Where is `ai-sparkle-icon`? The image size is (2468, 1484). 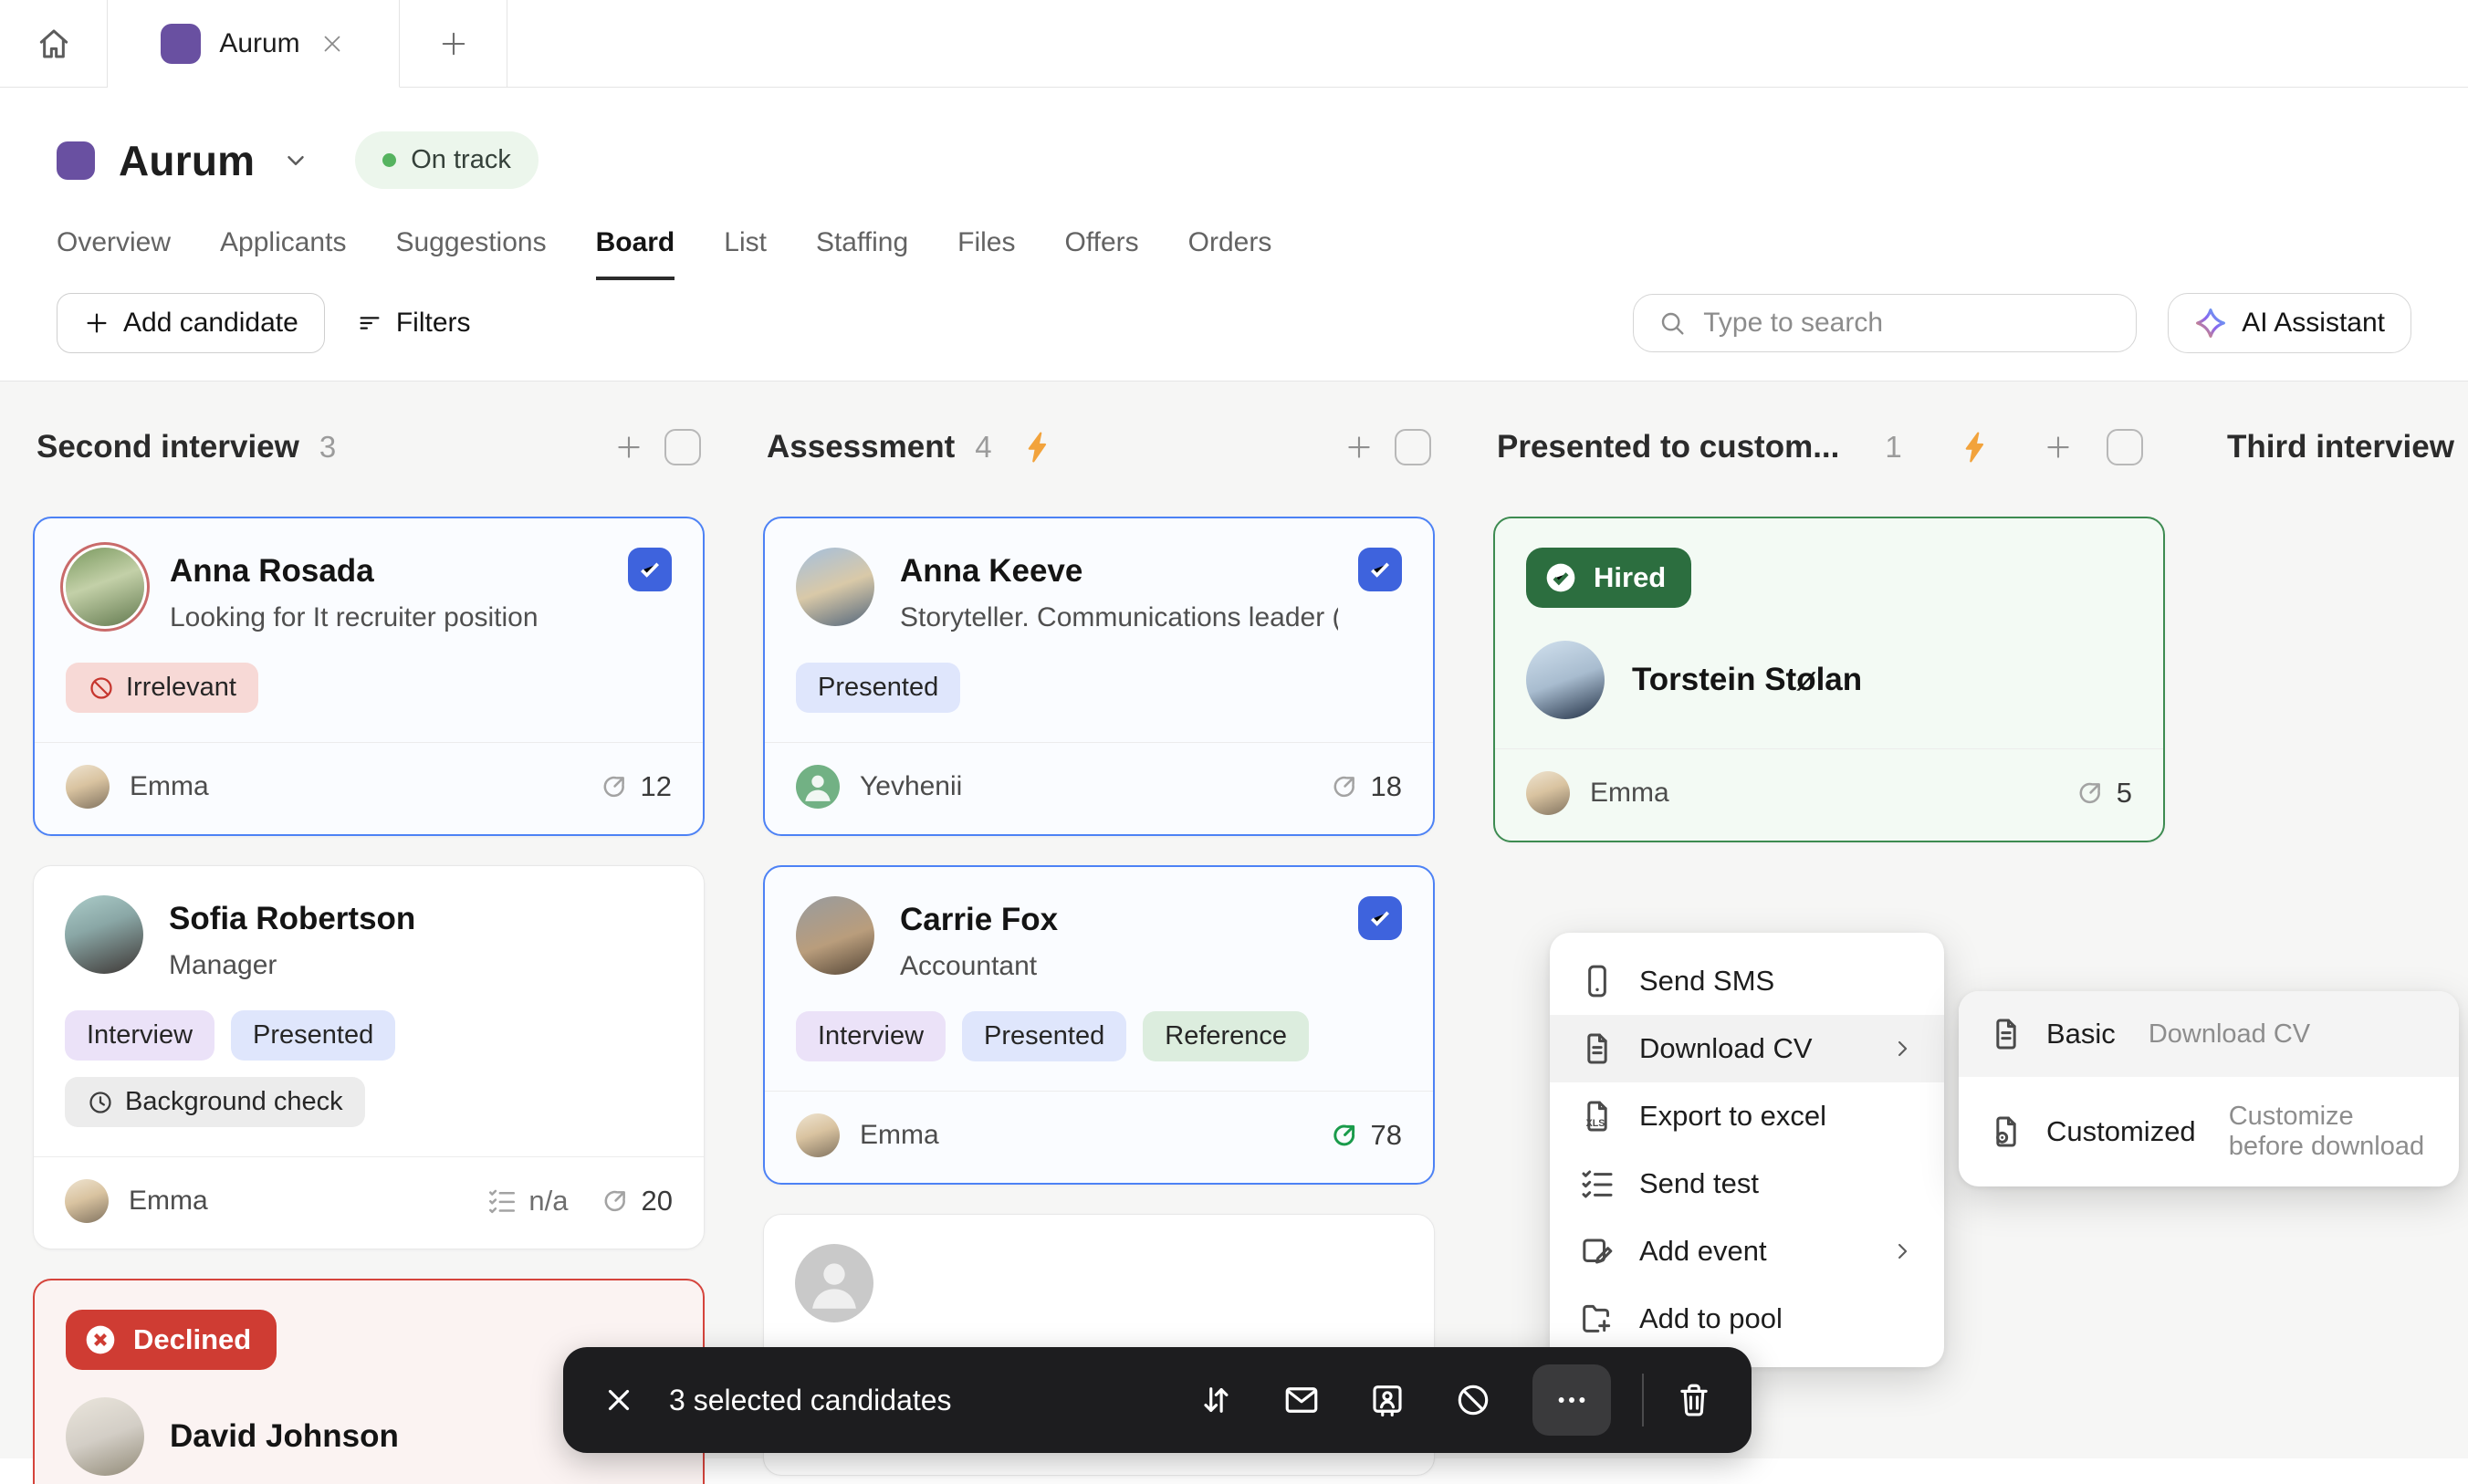 ai-sparkle-icon is located at coordinates (2210, 323).